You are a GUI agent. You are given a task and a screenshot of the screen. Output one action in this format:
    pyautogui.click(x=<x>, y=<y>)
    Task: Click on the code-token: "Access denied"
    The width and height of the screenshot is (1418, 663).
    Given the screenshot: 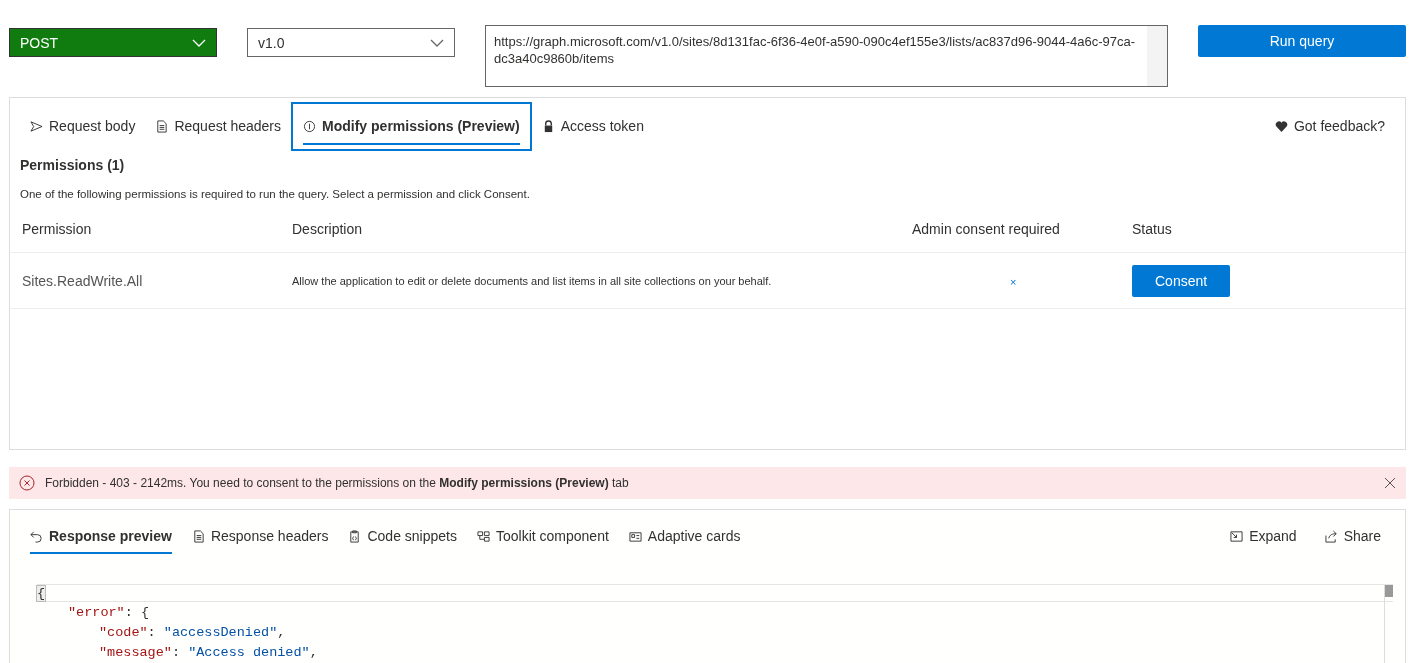 What is the action you would take?
    pyautogui.click(x=249, y=652)
    